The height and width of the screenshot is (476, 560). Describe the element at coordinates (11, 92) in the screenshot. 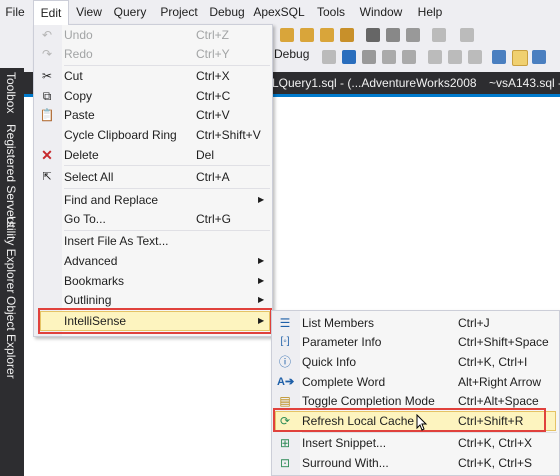

I see `sidebar-tab-toolbox: Toolbox` at that location.